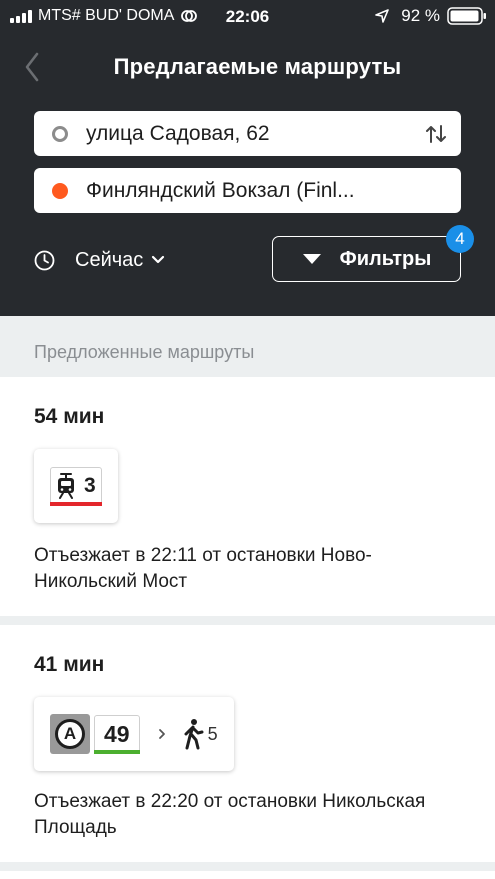 This screenshot has height=879, width=495. Describe the element at coordinates (460, 239) in the screenshot. I see `filter-count-badge: 4` at that location.